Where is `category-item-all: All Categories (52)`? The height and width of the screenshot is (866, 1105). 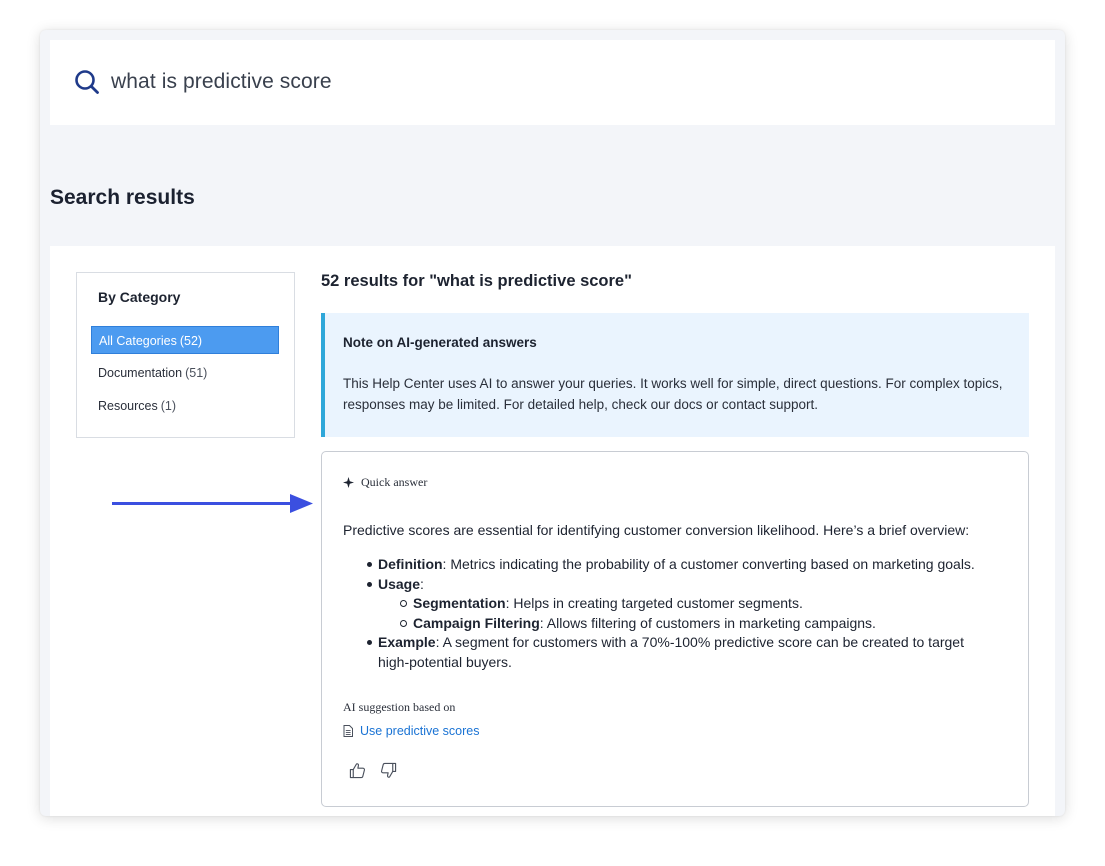
category-item-all: All Categories (52) is located at coordinates (185, 340).